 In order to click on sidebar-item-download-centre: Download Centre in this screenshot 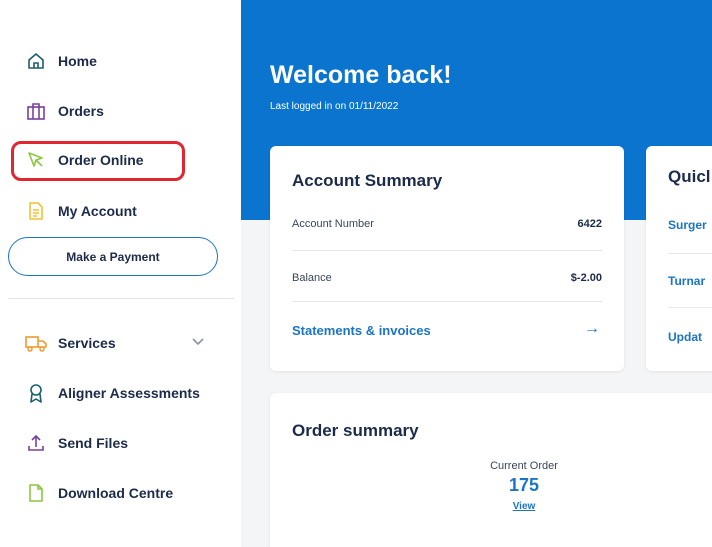, I will do `click(99, 493)`.